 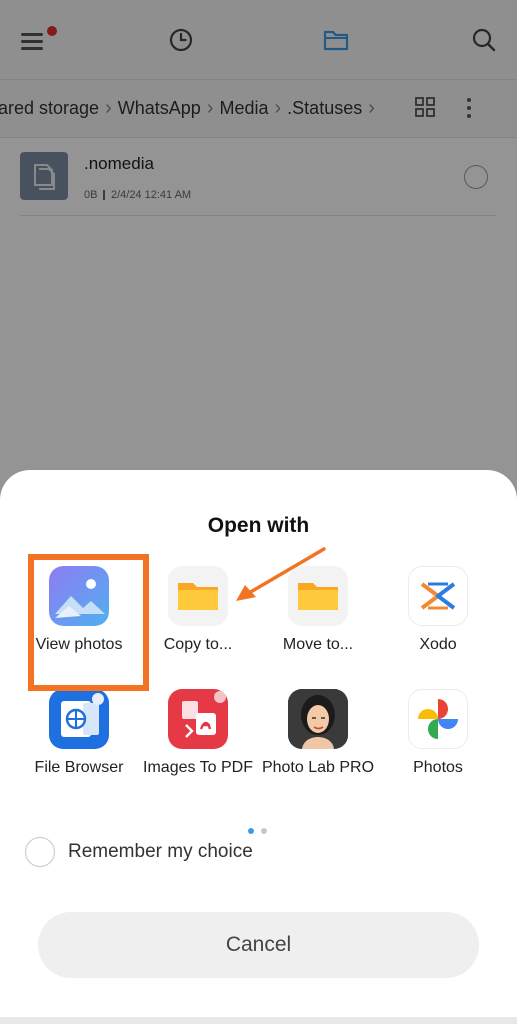 I want to click on app-label: Photo Lab PRO, so click(x=318, y=767).